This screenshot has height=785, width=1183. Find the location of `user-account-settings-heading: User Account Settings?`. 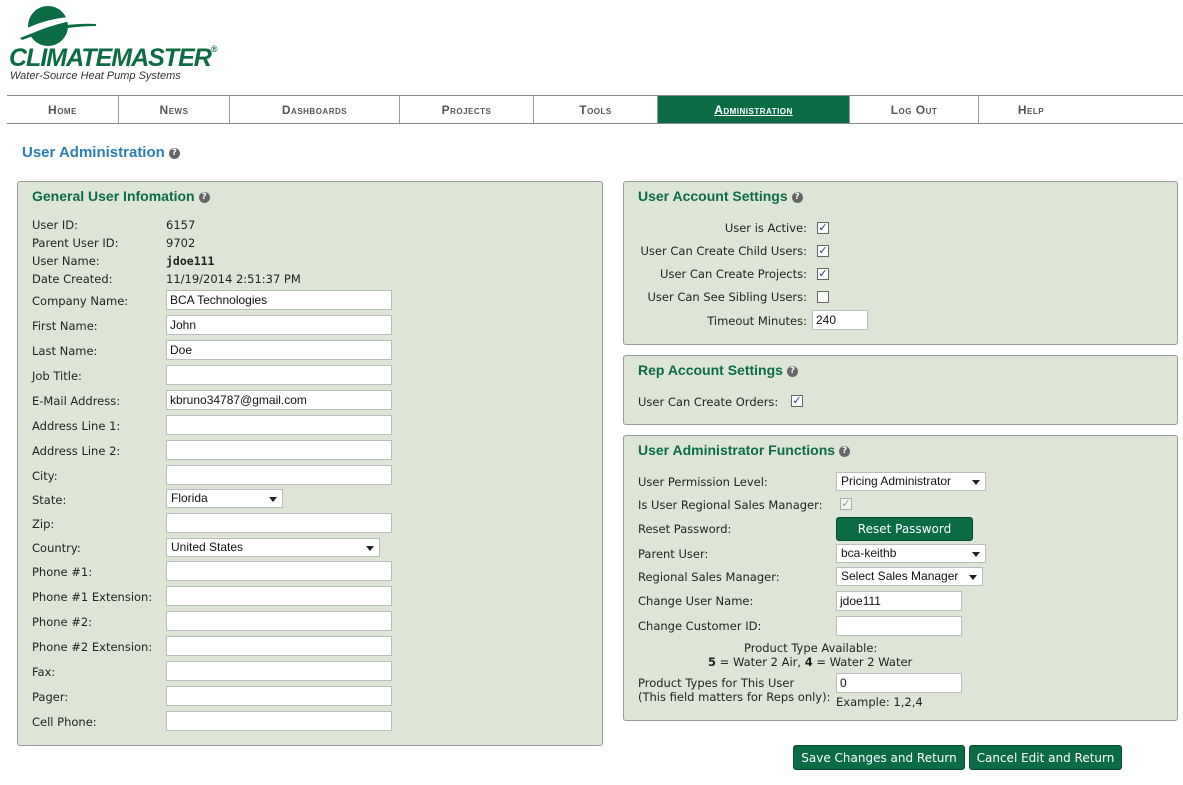

user-account-settings-heading: User Account Settings? is located at coordinates (720, 196).